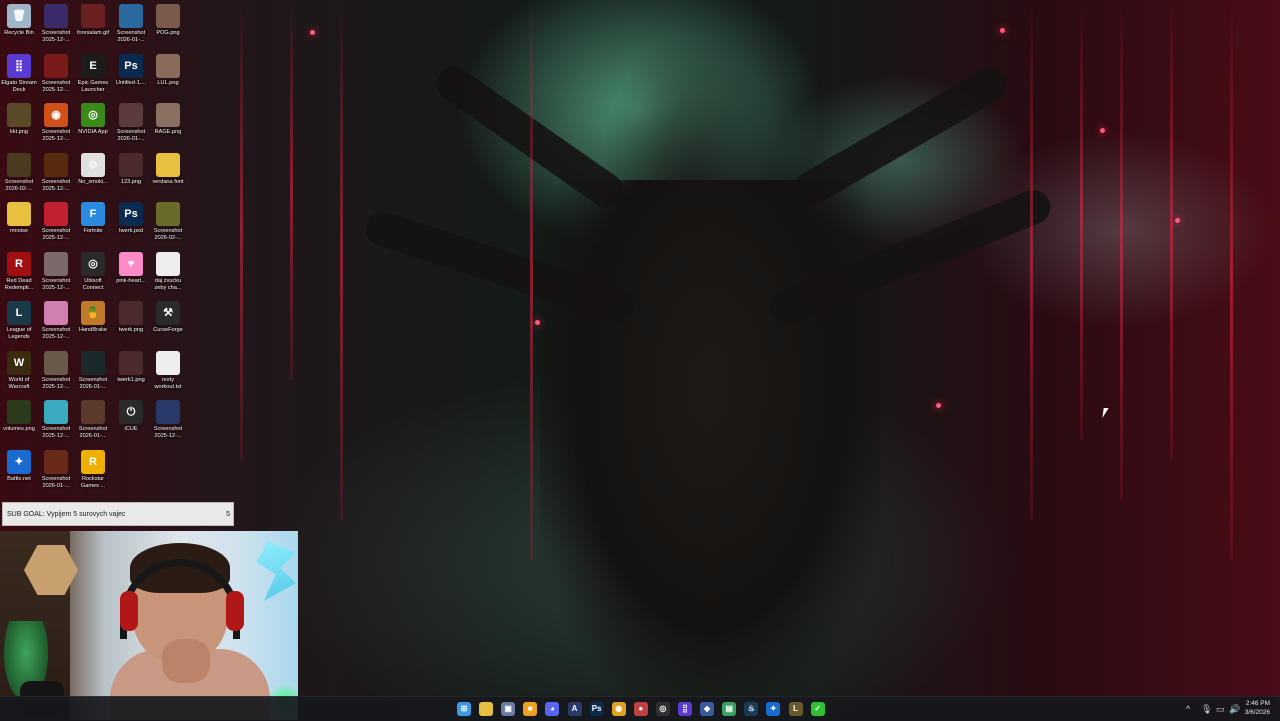  Describe the element at coordinates (93, 132) in the screenshot. I see `desktop-icon-label: NVIDIA App` at that location.